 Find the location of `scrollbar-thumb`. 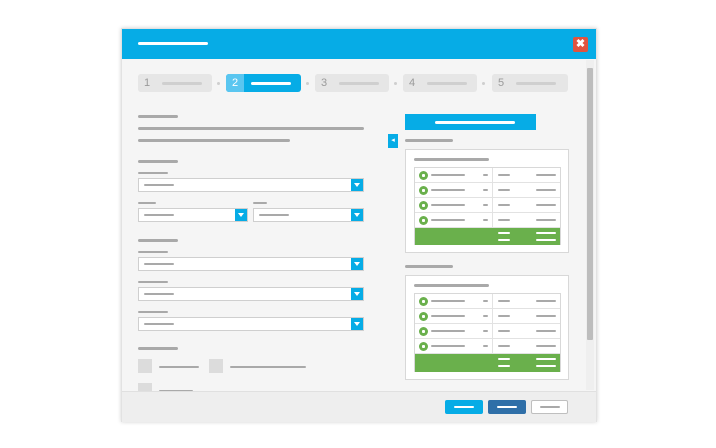

scrollbar-thumb is located at coordinates (590, 204).